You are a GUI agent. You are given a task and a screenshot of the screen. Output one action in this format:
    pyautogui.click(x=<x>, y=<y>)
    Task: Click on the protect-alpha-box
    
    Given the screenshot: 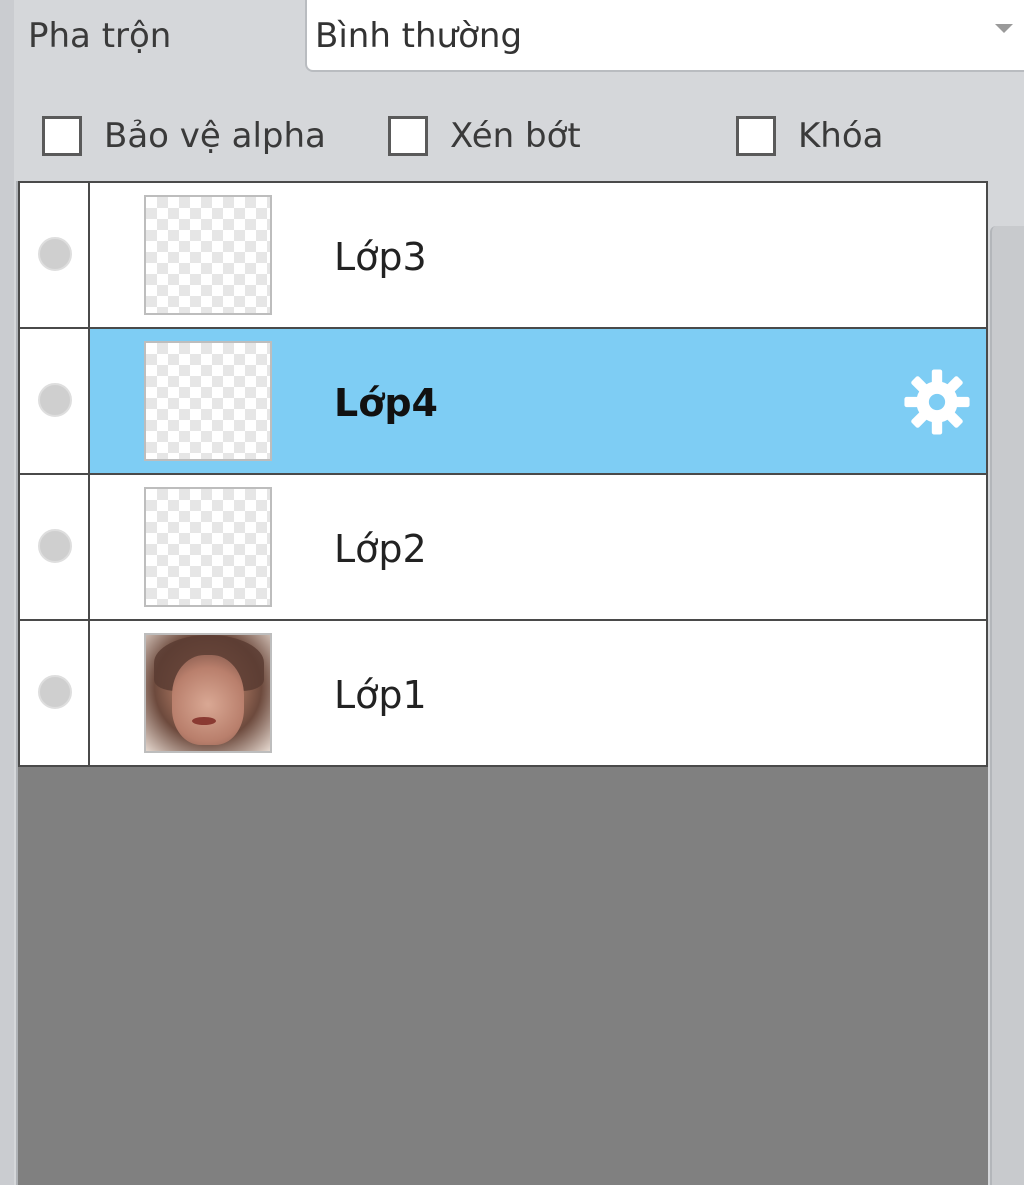 What is the action you would take?
    pyautogui.click(x=62, y=136)
    